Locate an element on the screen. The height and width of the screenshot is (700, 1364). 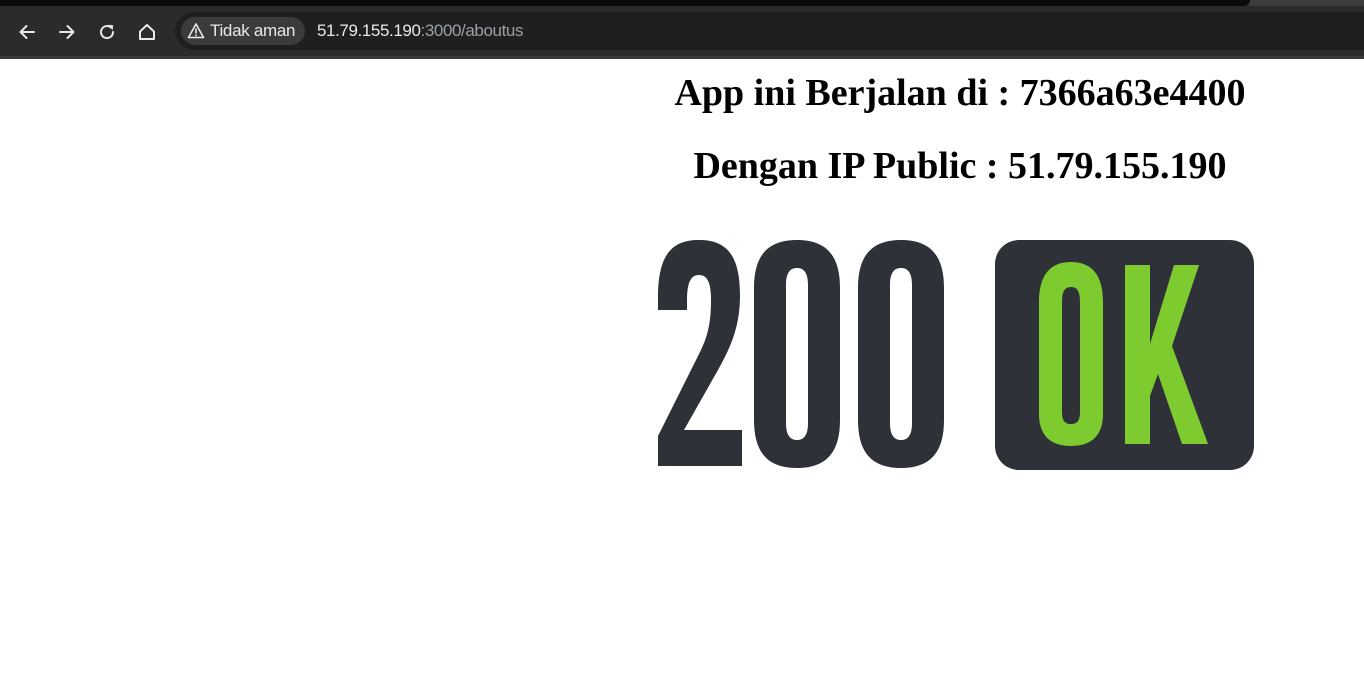
security-indicator: Tidak aman is located at coordinates (243, 31).